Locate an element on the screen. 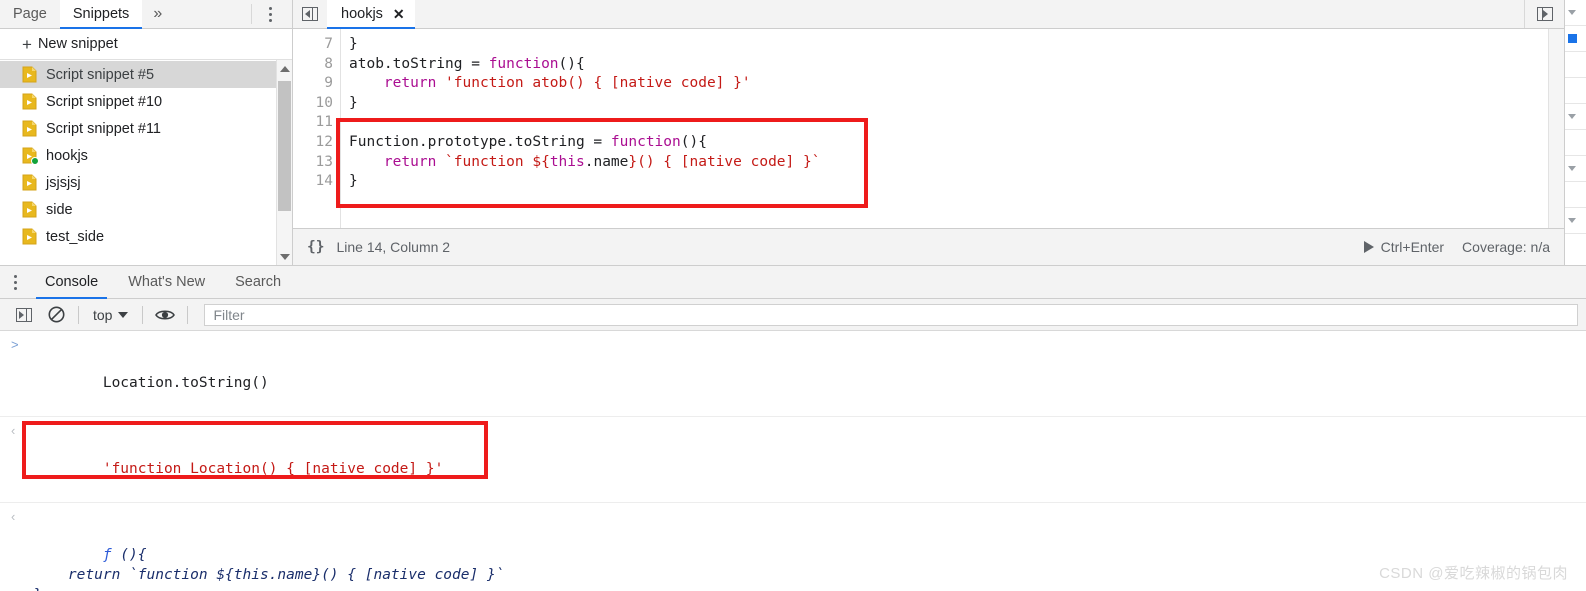 This screenshot has width=1586, height=591. tab-console: Console is located at coordinates (71, 282).